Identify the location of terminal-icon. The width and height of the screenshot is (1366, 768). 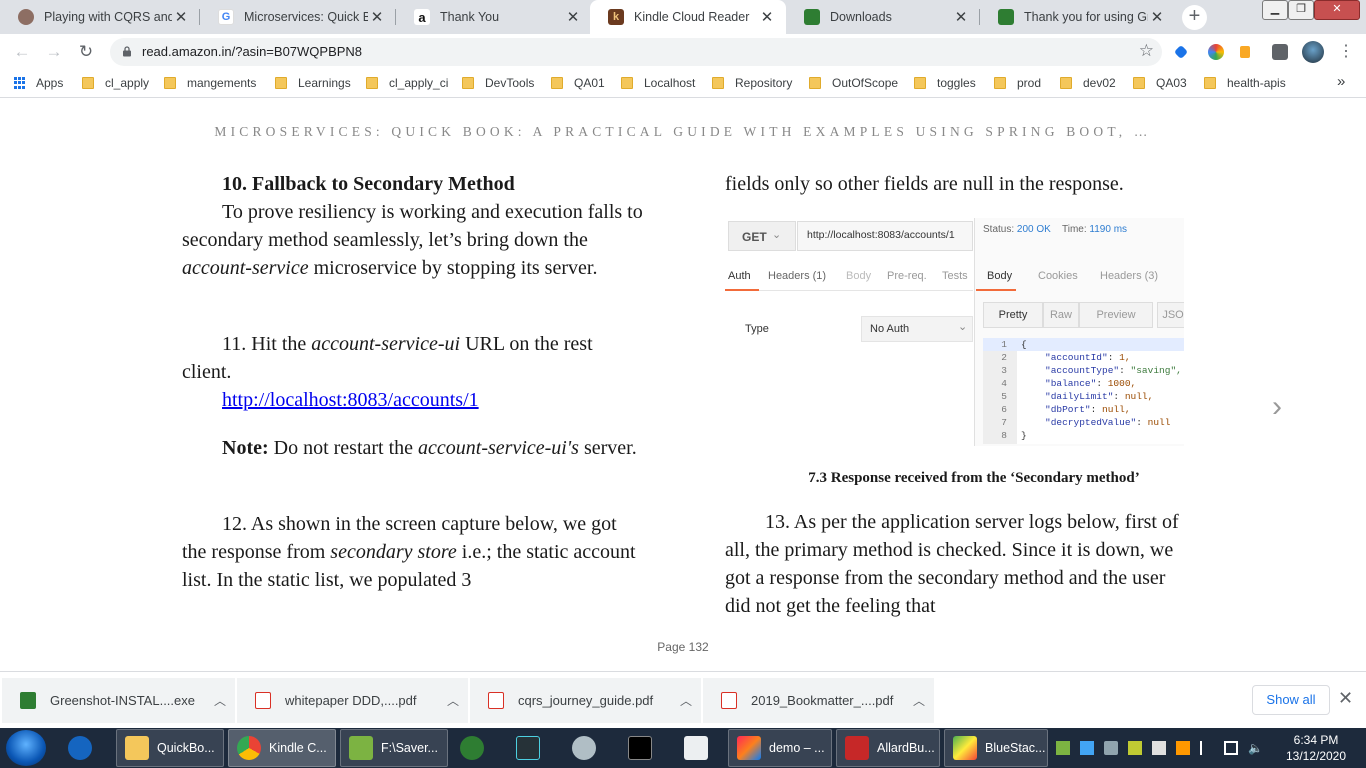
(640, 748).